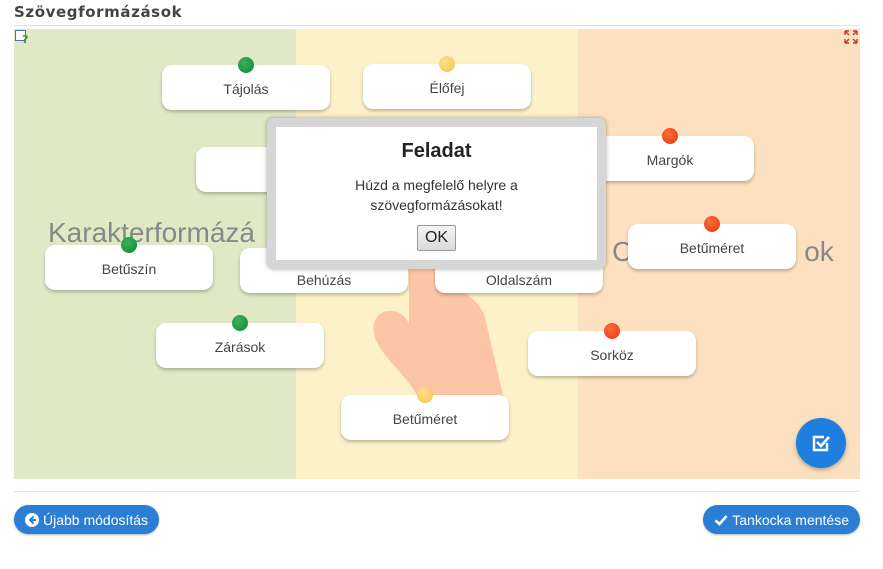 The height and width of the screenshot is (569, 883). Describe the element at coordinates (670, 159) in the screenshot. I see `card-label: Margók` at that location.